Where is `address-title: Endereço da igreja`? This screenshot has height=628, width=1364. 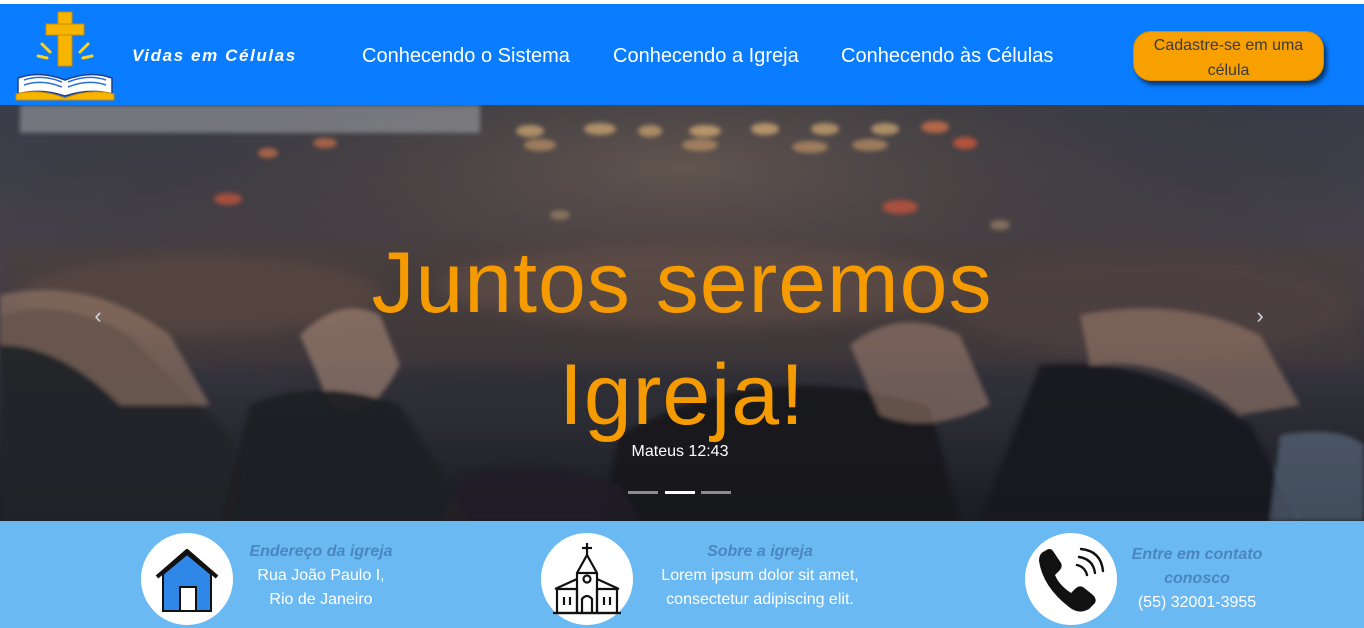 address-title: Endereço da igreja is located at coordinates (321, 551).